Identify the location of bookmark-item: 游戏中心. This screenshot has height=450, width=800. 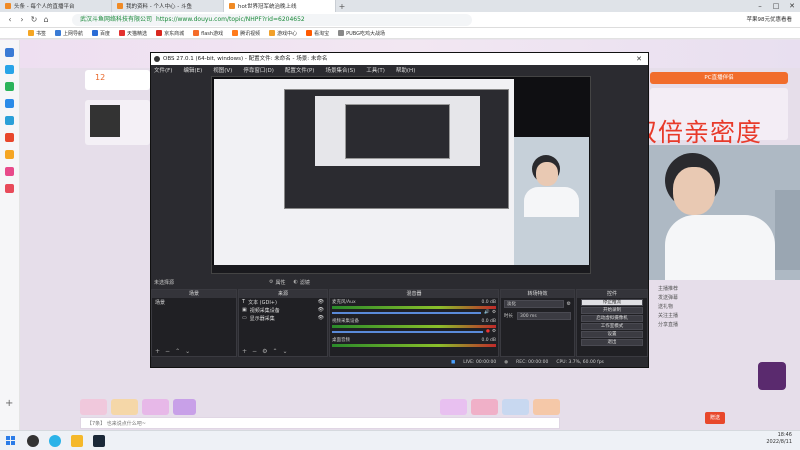
(283, 33).